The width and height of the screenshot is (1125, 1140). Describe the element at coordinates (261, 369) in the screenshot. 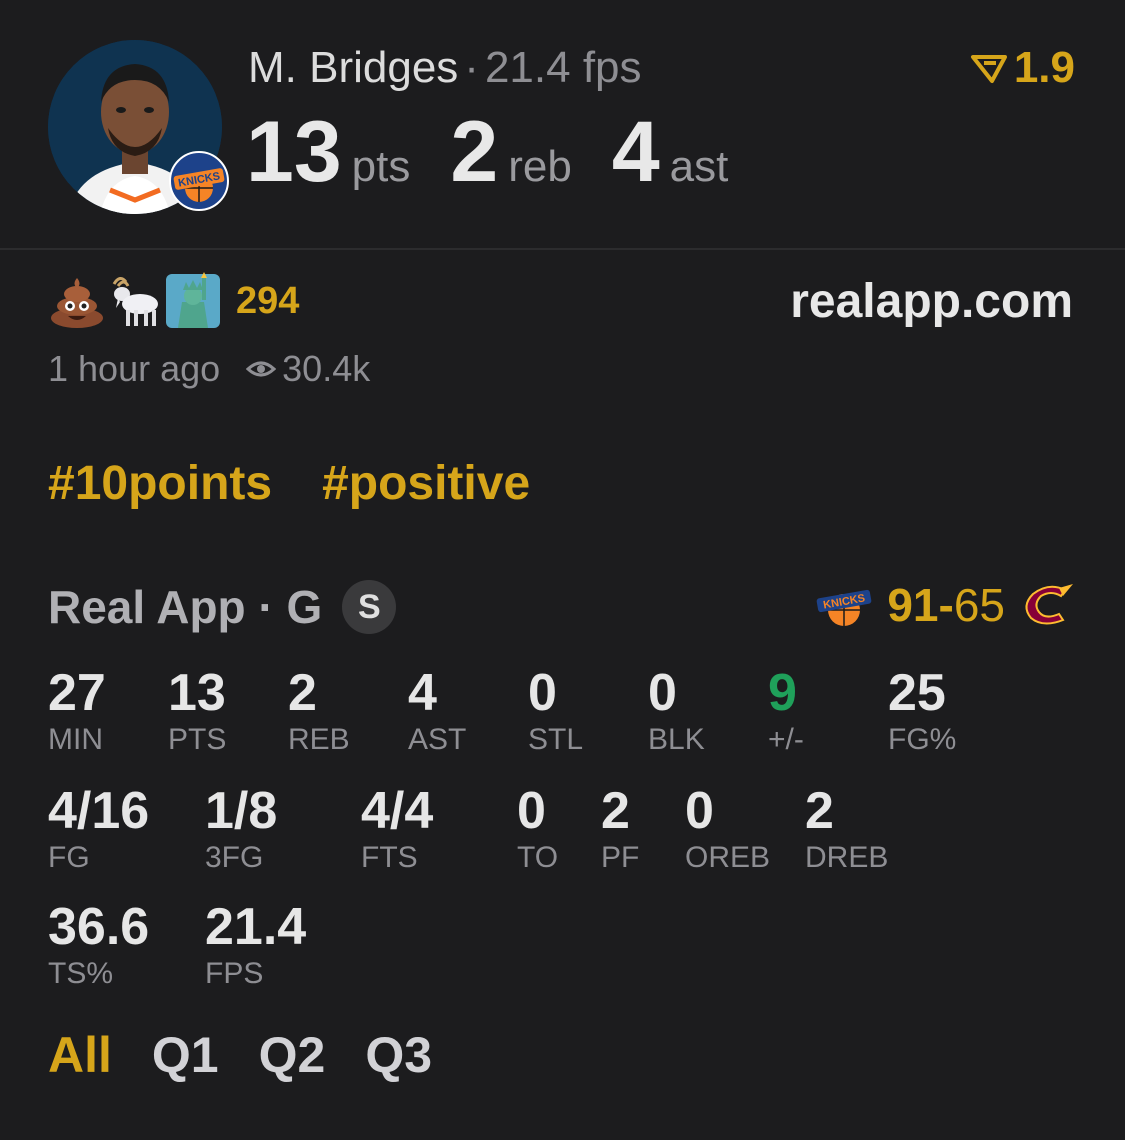

I see `eye-icon` at that location.